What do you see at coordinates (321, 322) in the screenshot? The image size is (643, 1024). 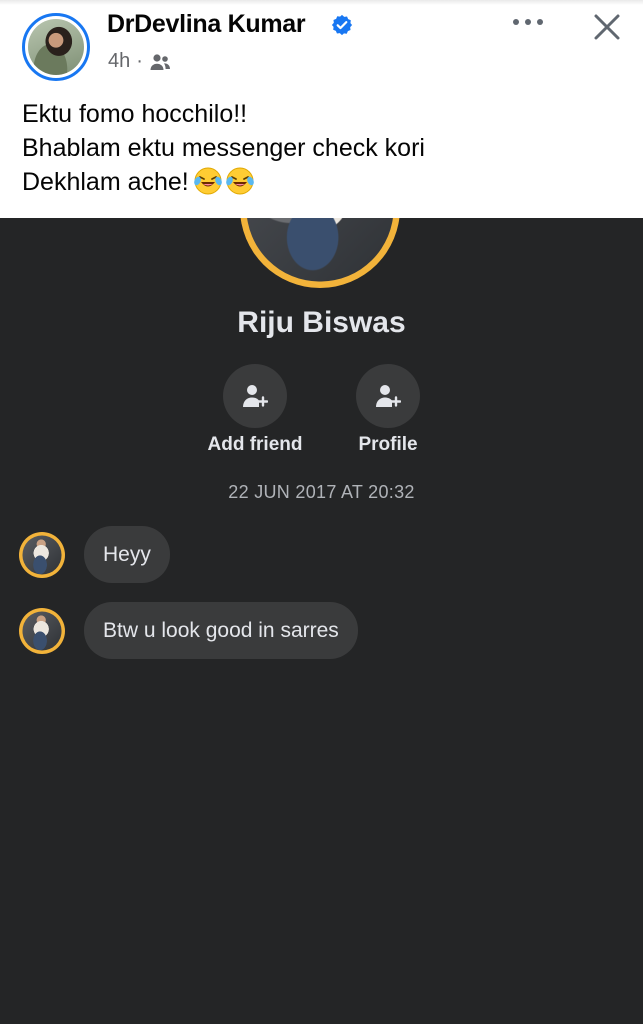 I see `contact-name: Riju Biswas` at bounding box center [321, 322].